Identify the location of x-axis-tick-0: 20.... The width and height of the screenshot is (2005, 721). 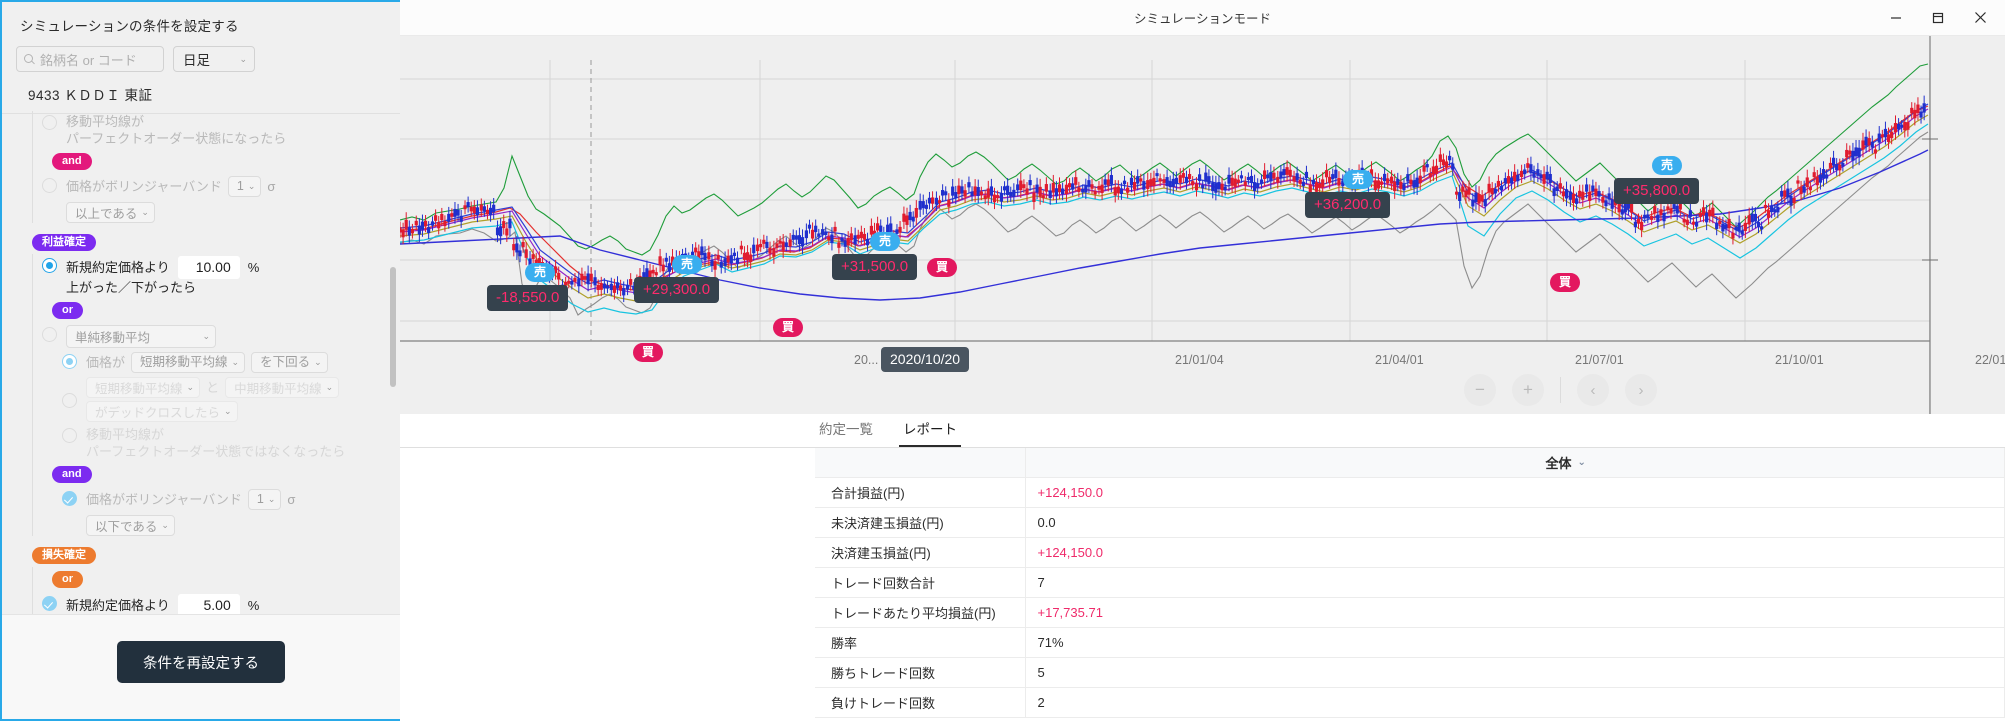
(866, 360).